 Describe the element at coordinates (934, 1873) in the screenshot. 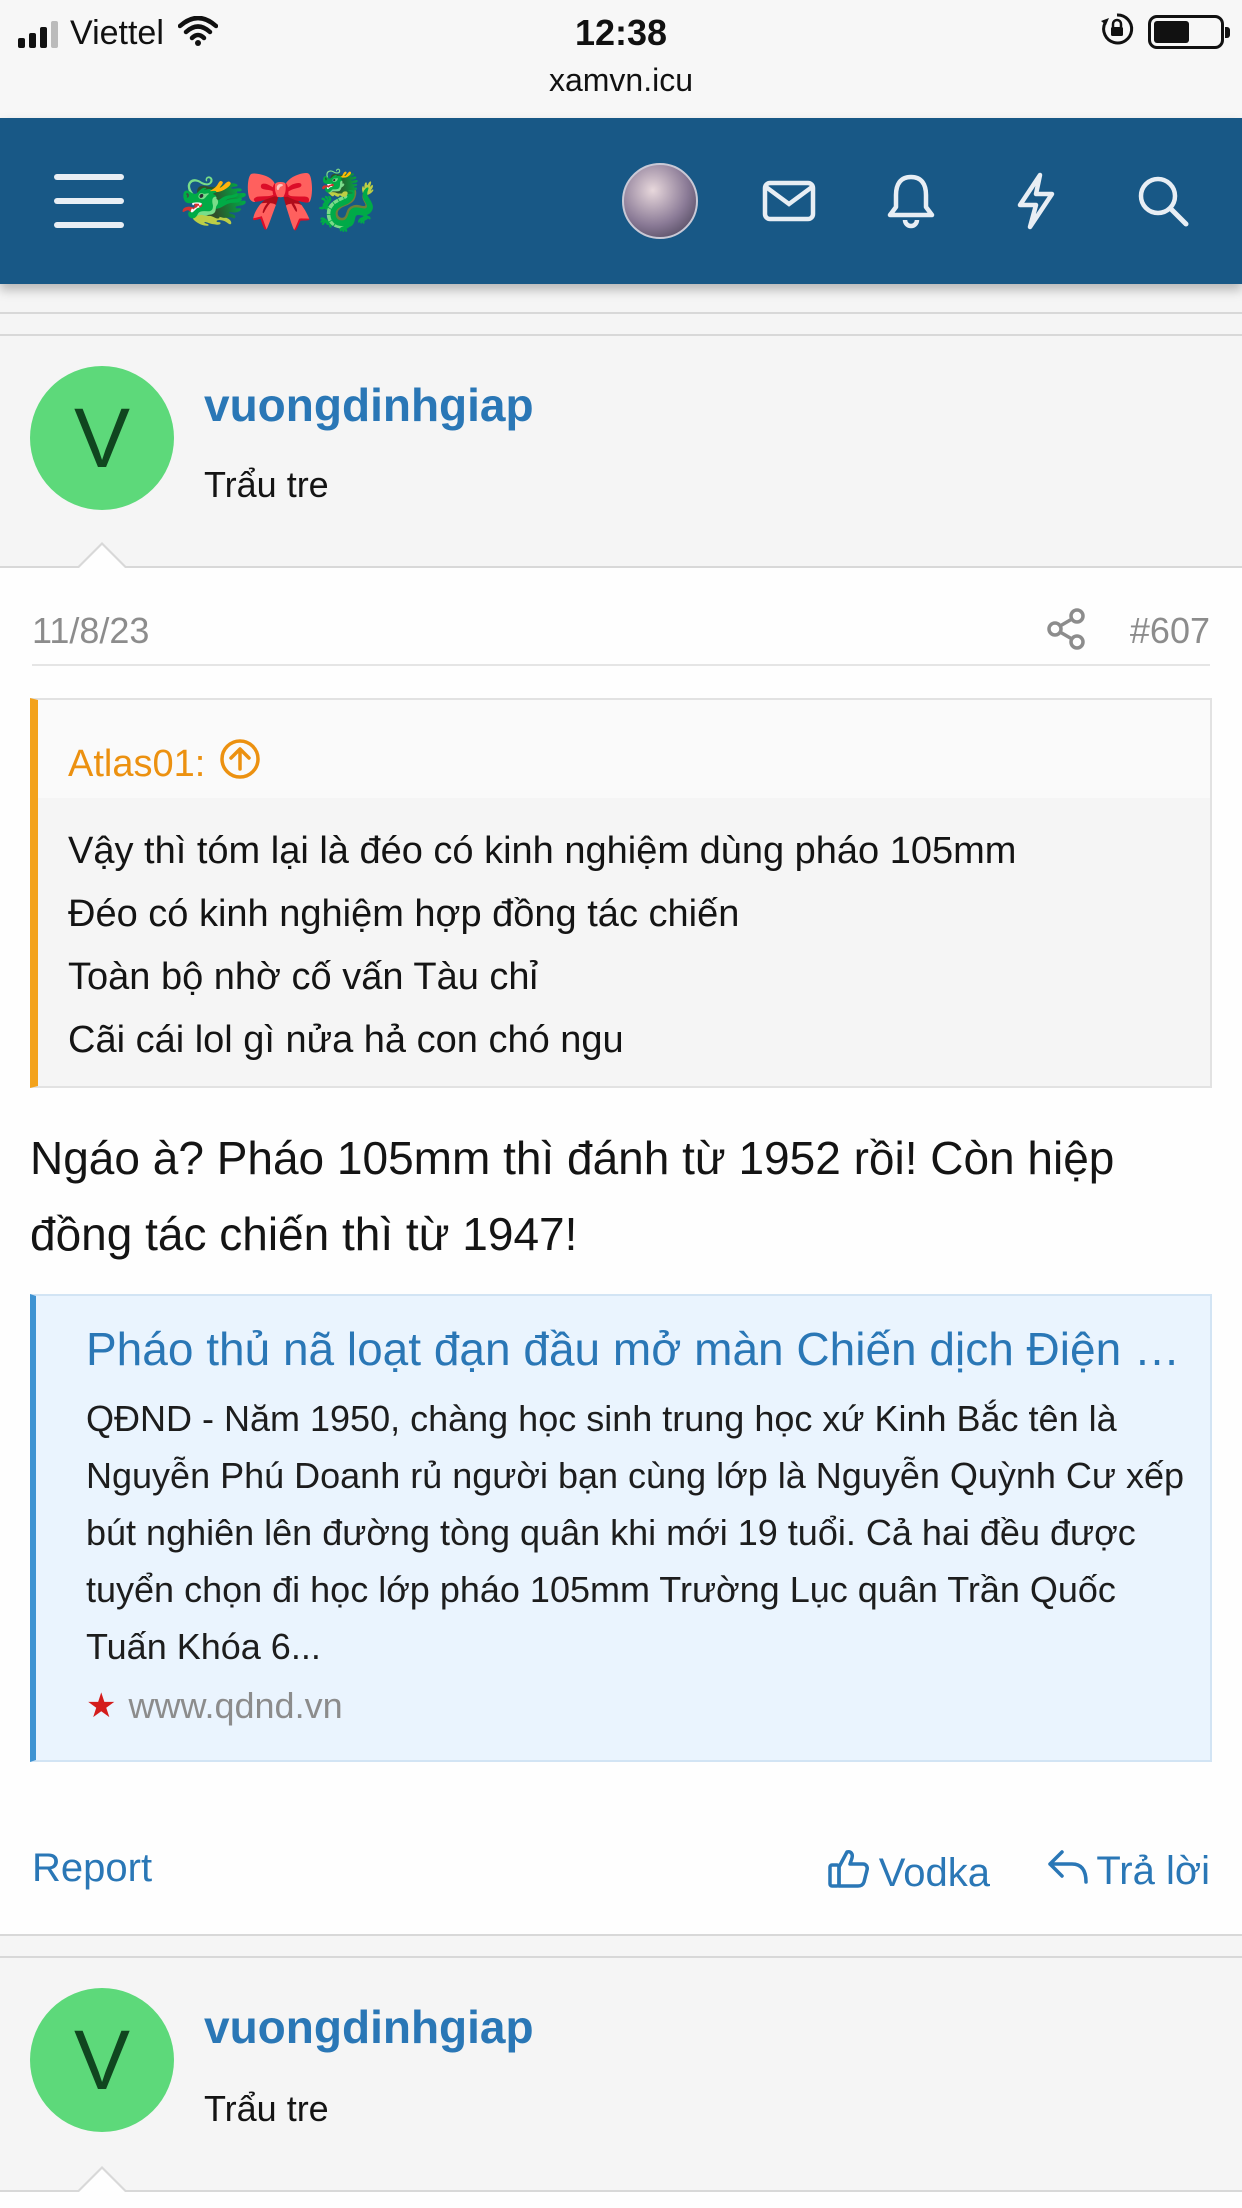

I see `like-label: Vodka` at that location.